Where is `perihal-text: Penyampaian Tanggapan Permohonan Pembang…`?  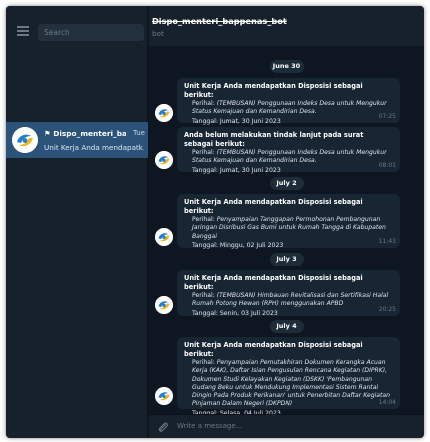 perihal-text: Penyampaian Tanggapan Permohonan Pembang… is located at coordinates (289, 228).